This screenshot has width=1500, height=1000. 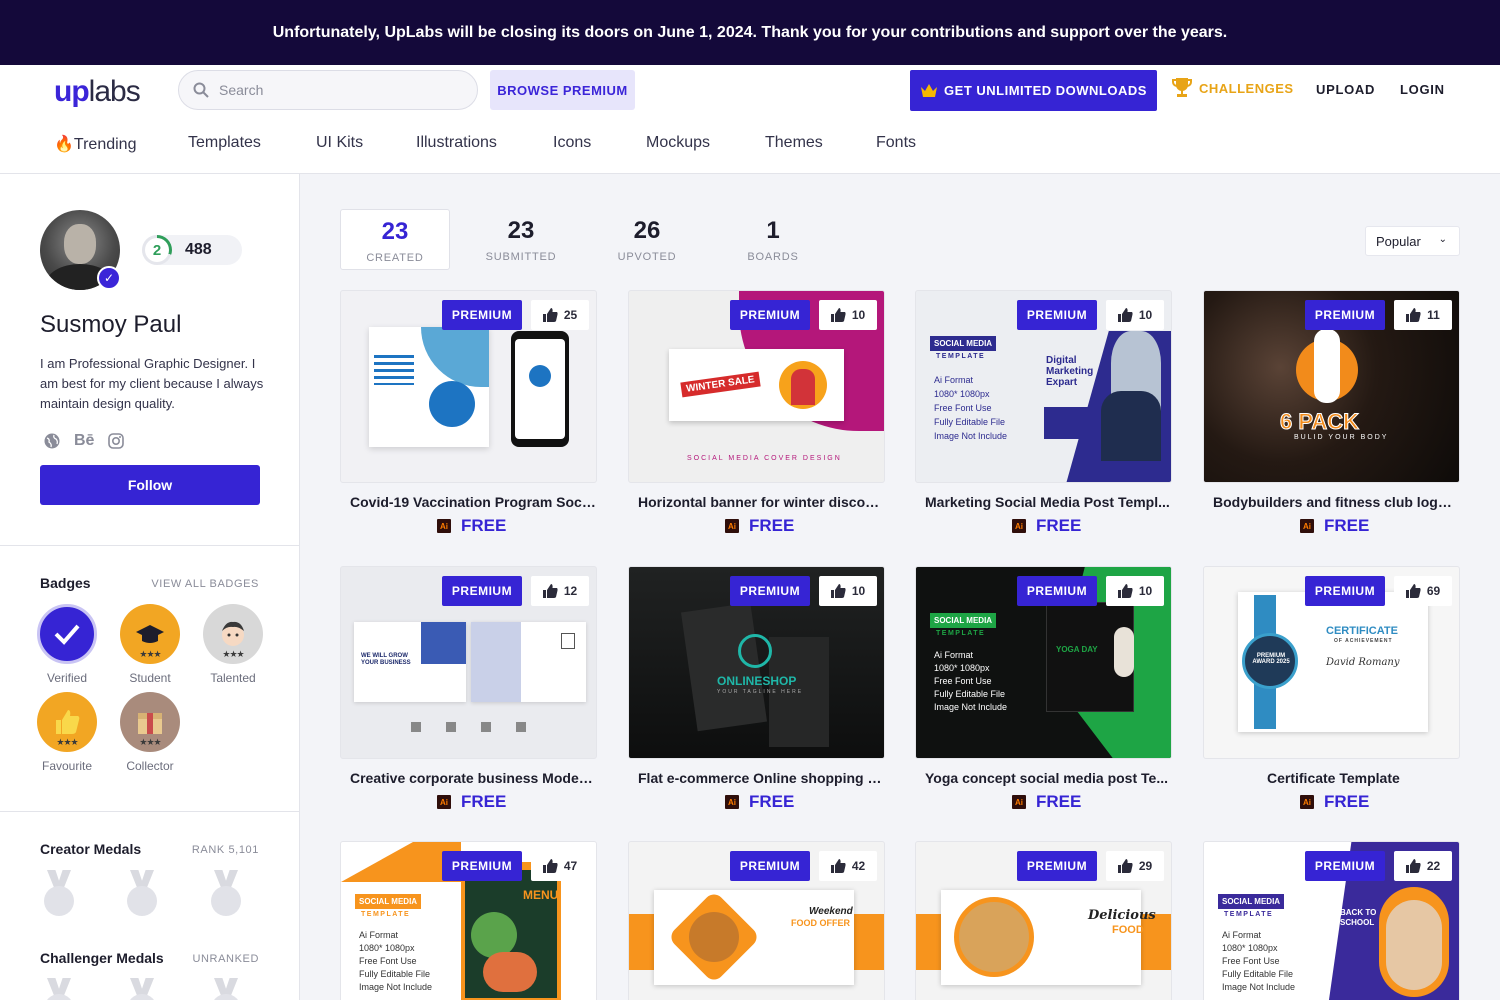 What do you see at coordinates (339, 90) in the screenshot?
I see `search-input` at bounding box center [339, 90].